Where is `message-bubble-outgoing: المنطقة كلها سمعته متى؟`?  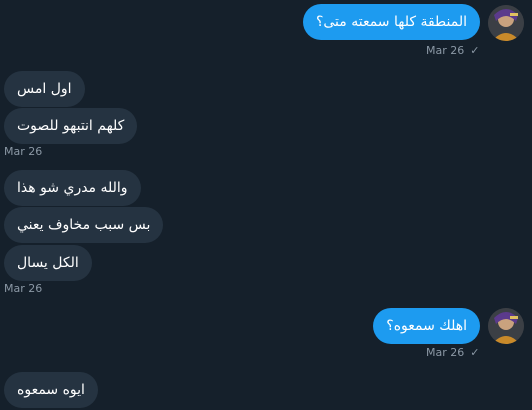
message-bubble-outgoing: المنطقة كلها سمعته متى؟ is located at coordinates (391, 22).